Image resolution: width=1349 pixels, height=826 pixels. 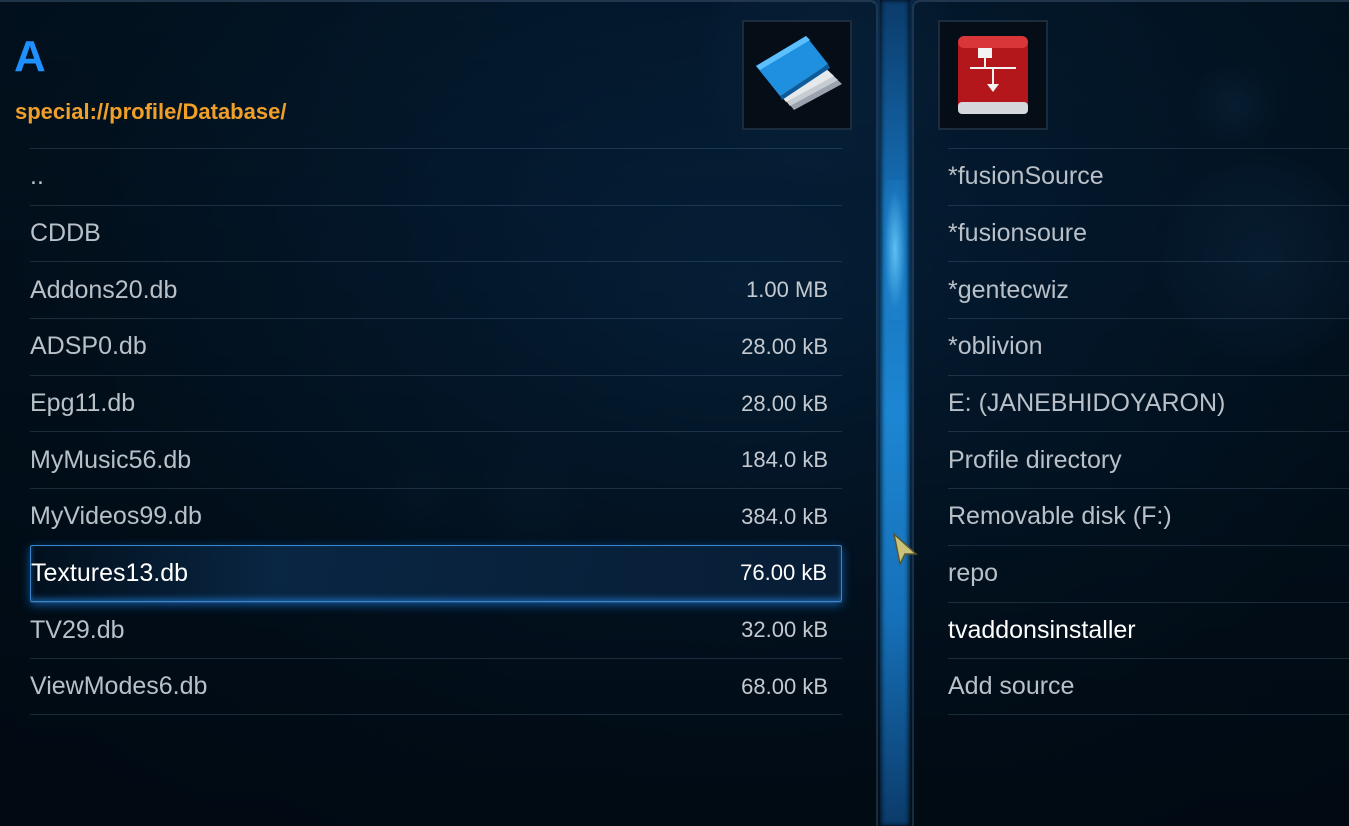 What do you see at coordinates (973, 573) in the screenshot?
I see `source-name: repo` at bounding box center [973, 573].